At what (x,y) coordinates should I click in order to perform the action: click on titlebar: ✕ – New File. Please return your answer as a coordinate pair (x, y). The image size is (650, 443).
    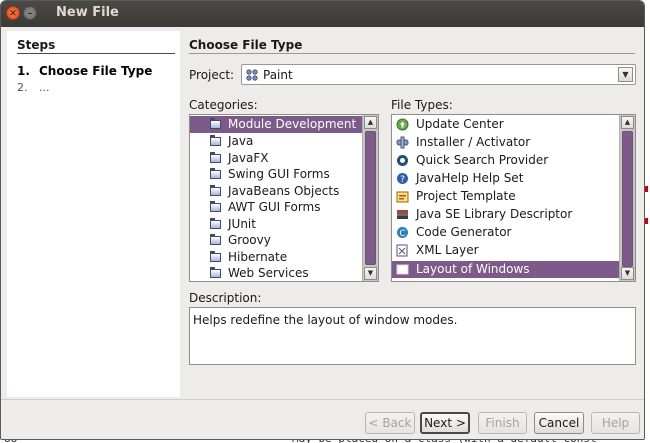
    Looking at the image, I should click on (322, 14).